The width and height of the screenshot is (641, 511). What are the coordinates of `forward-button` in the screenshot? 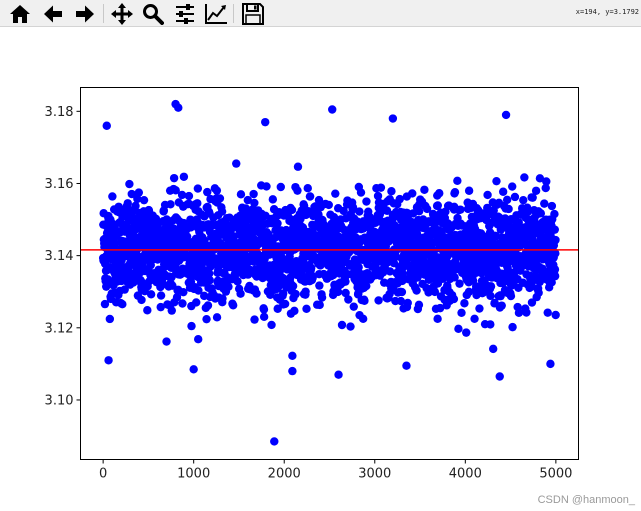 It's located at (85, 13).